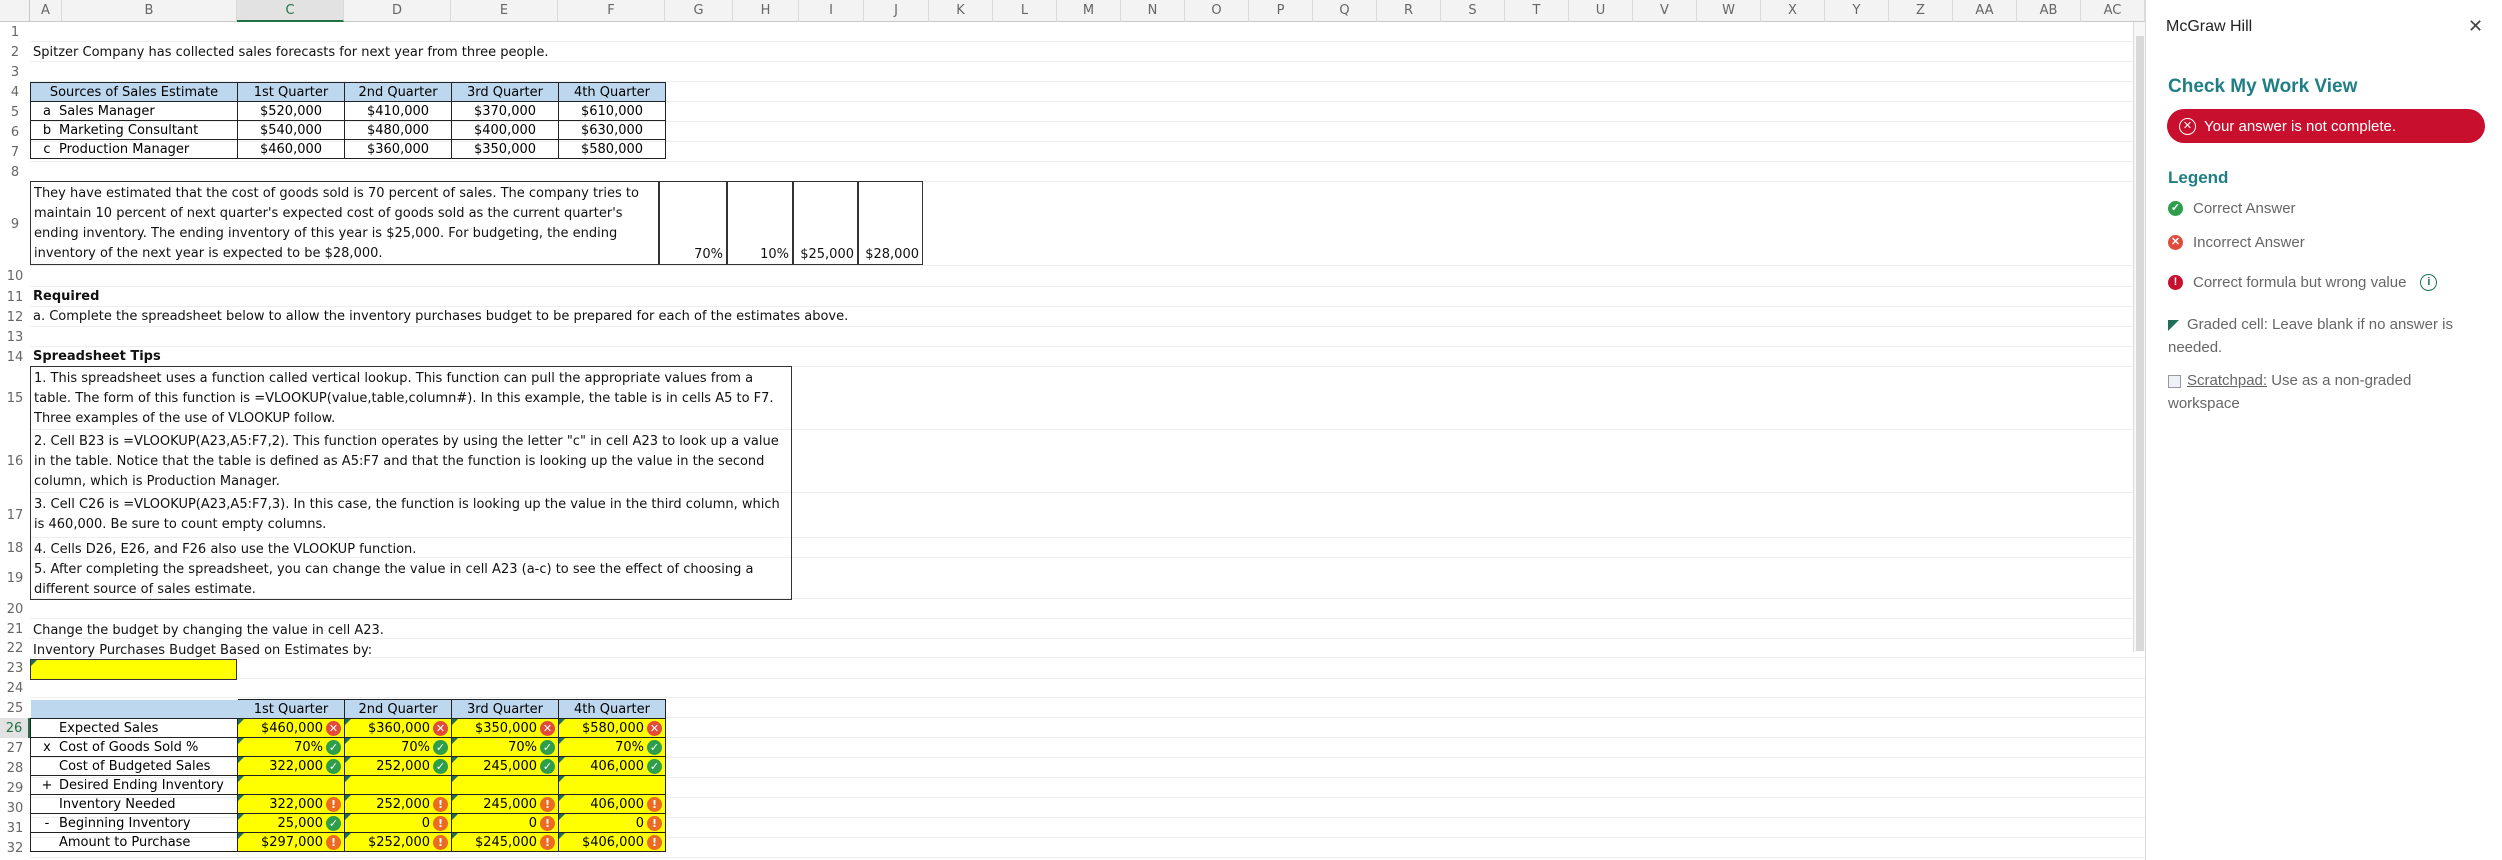 The width and height of the screenshot is (2502, 860). I want to click on column-header: AA, so click(1985, 11).